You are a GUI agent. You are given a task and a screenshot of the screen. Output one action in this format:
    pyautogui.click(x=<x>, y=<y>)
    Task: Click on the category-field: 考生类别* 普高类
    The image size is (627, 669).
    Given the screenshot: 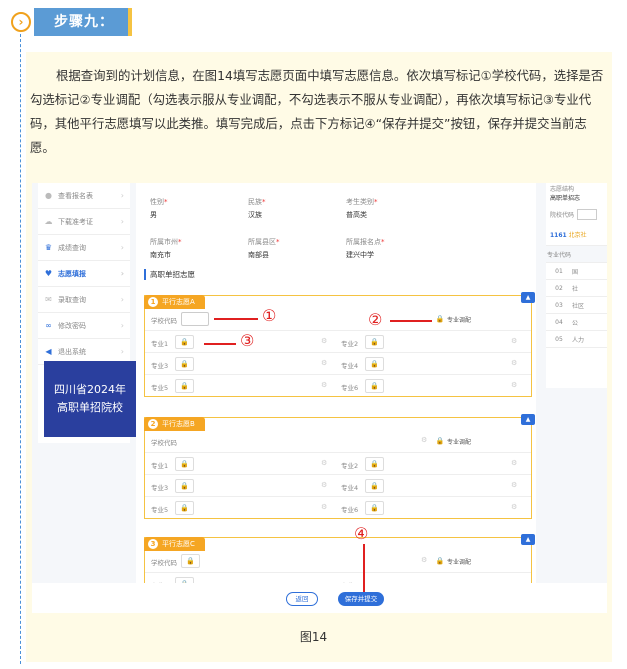 What is the action you would take?
    pyautogui.click(x=362, y=208)
    